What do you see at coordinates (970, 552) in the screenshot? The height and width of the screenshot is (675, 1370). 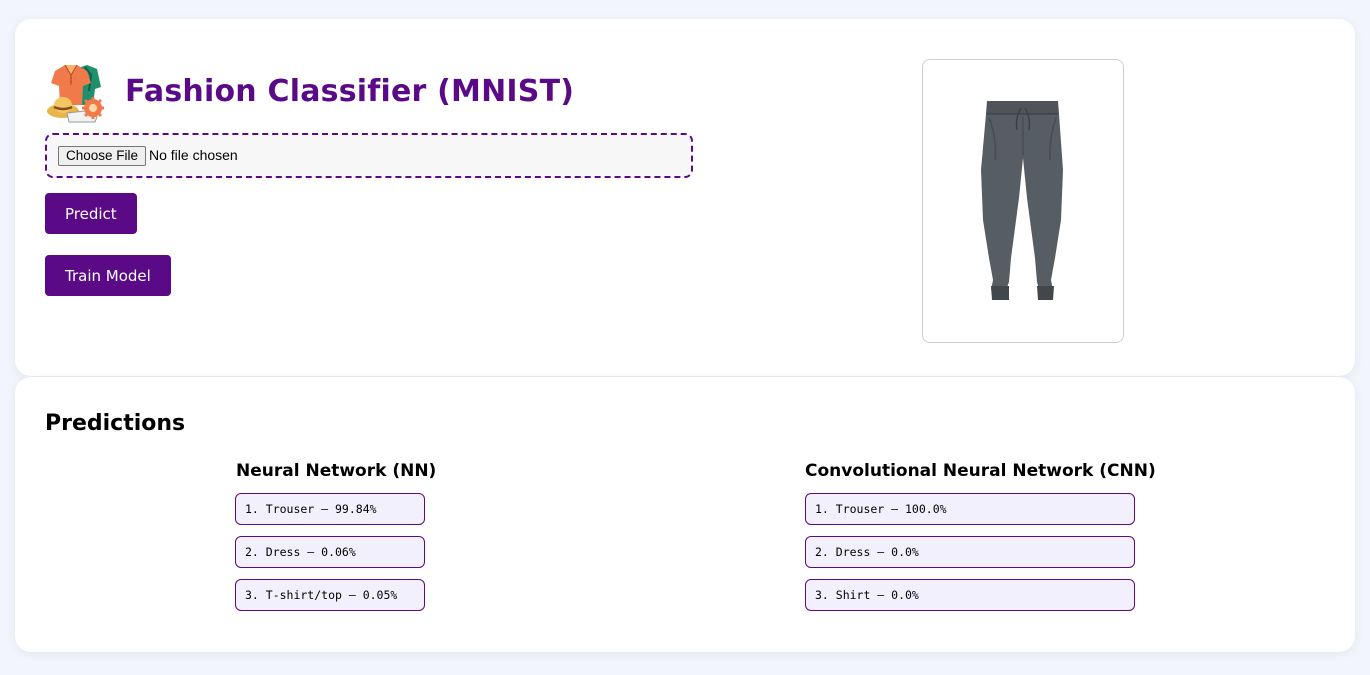 I see `cnn-prediction-2: 2. Dress — 0.0%` at bounding box center [970, 552].